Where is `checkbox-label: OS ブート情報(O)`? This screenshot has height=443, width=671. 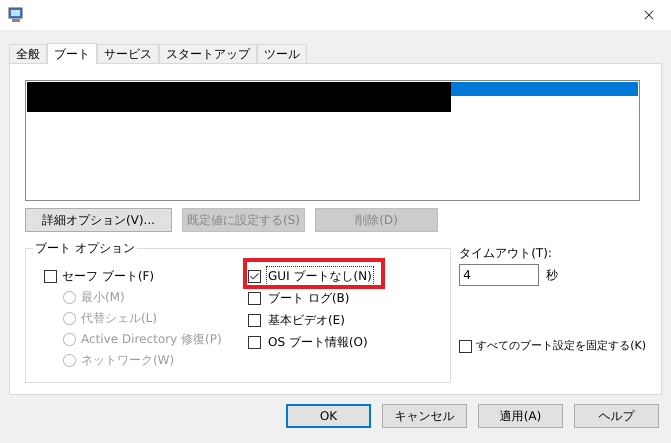
checkbox-label: OS ブート情報(O) is located at coordinates (318, 342).